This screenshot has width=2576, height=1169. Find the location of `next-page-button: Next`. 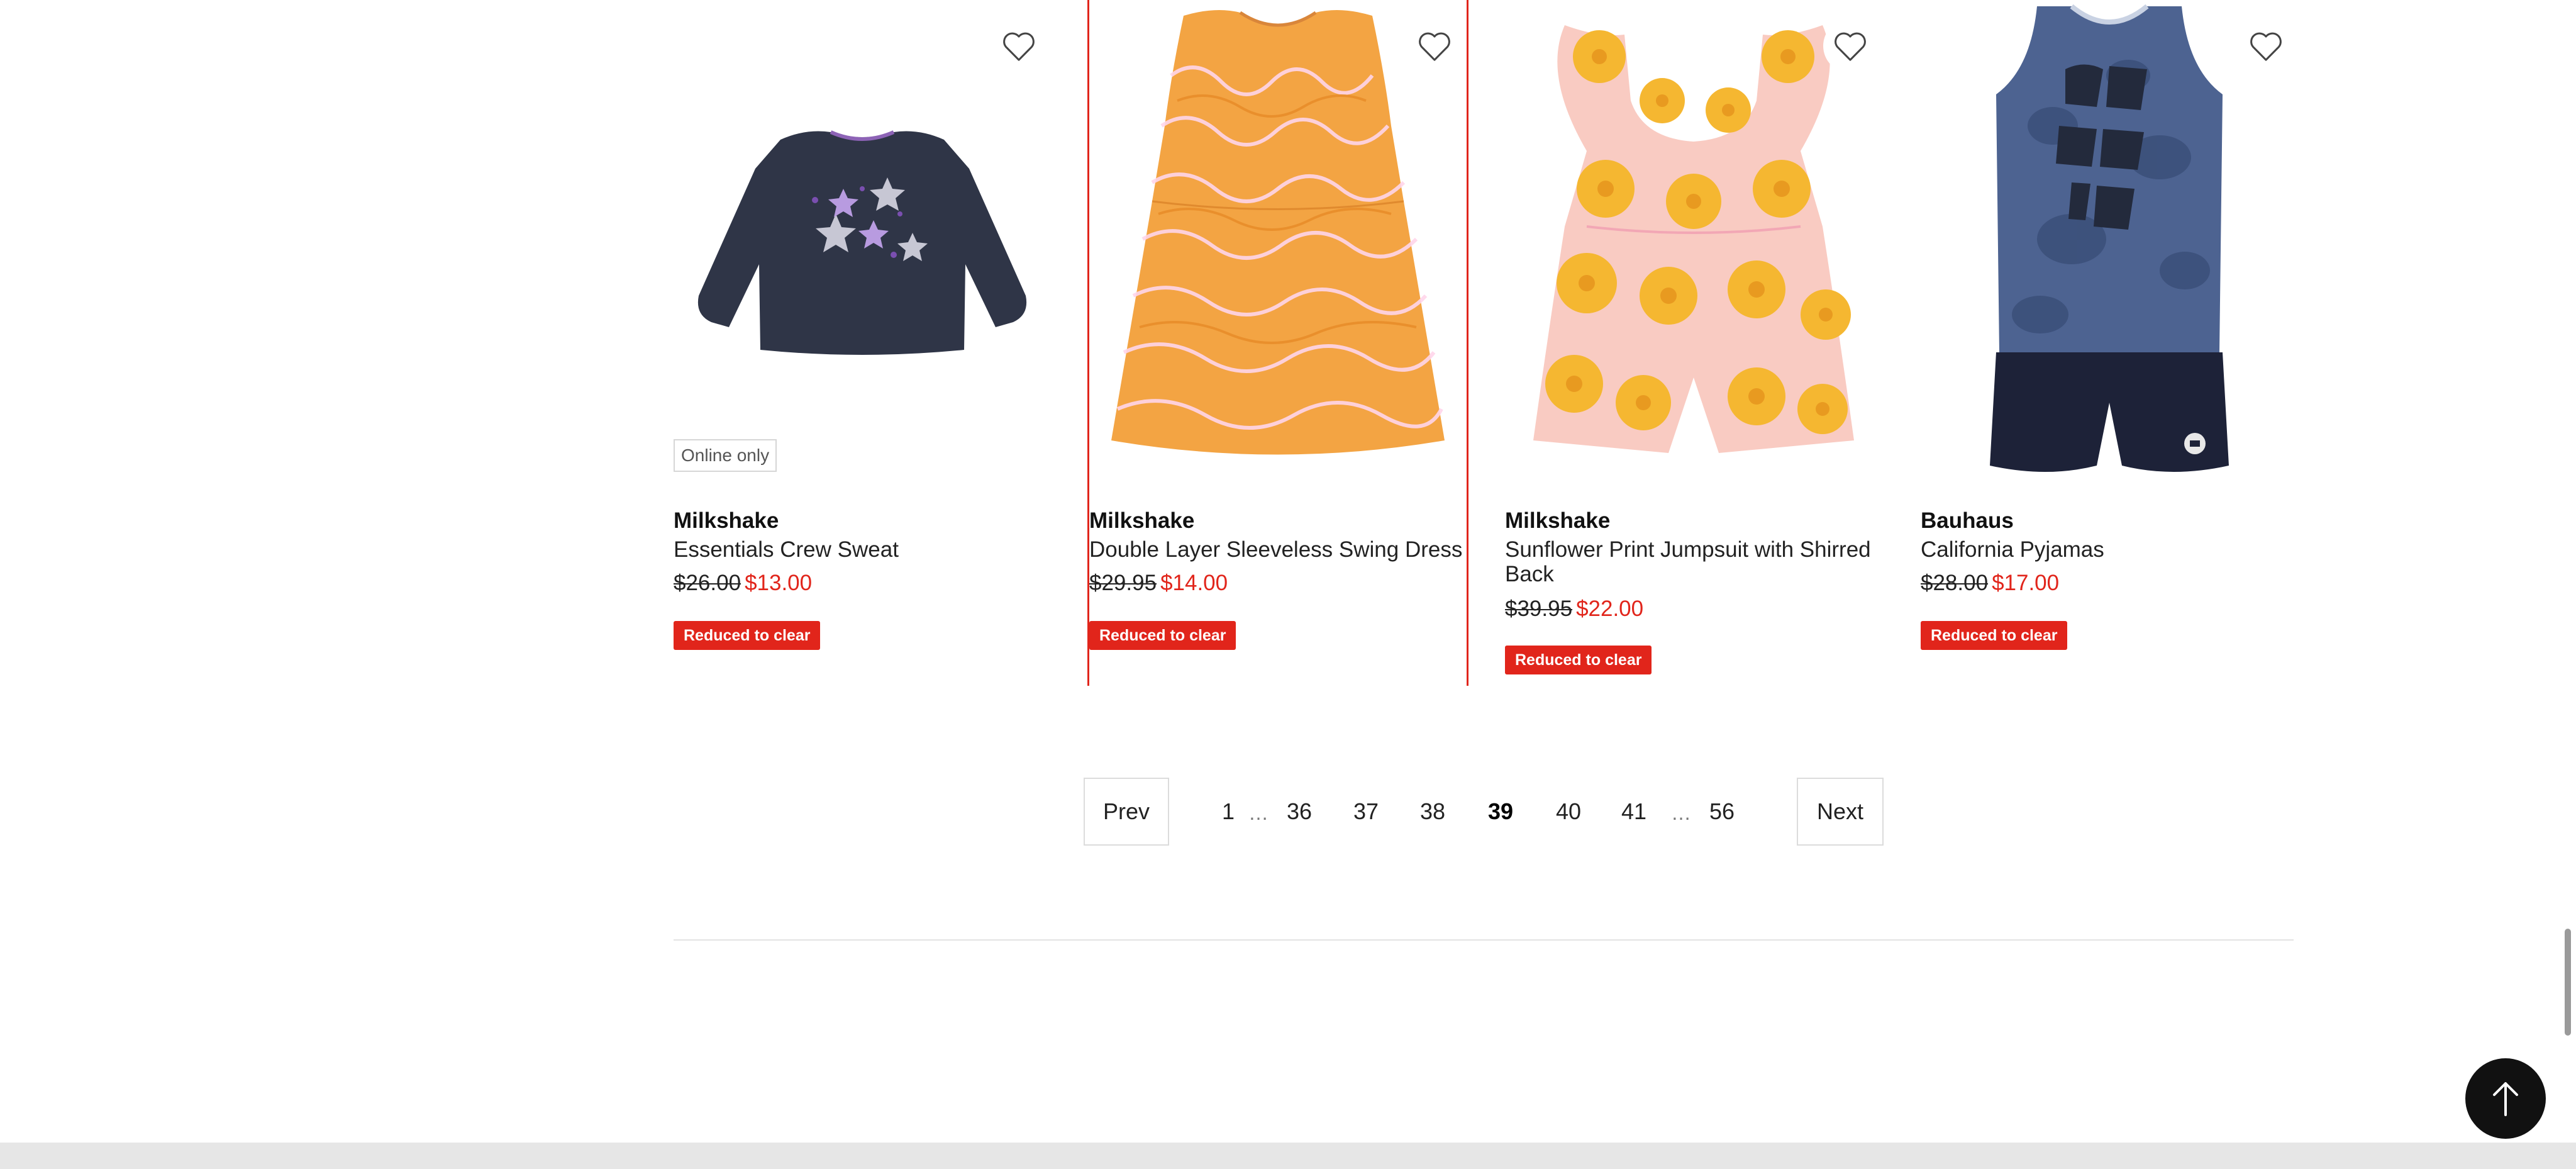

next-page-button: Next is located at coordinates (1840, 812).